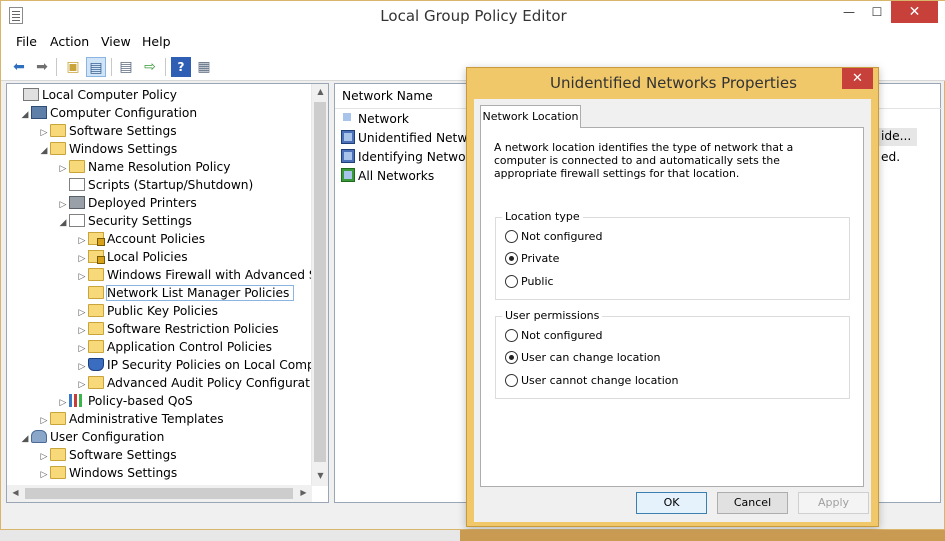 The image size is (945, 541). What do you see at coordinates (94, 95) in the screenshot?
I see `tree-item: Local Computer Policy` at bounding box center [94, 95].